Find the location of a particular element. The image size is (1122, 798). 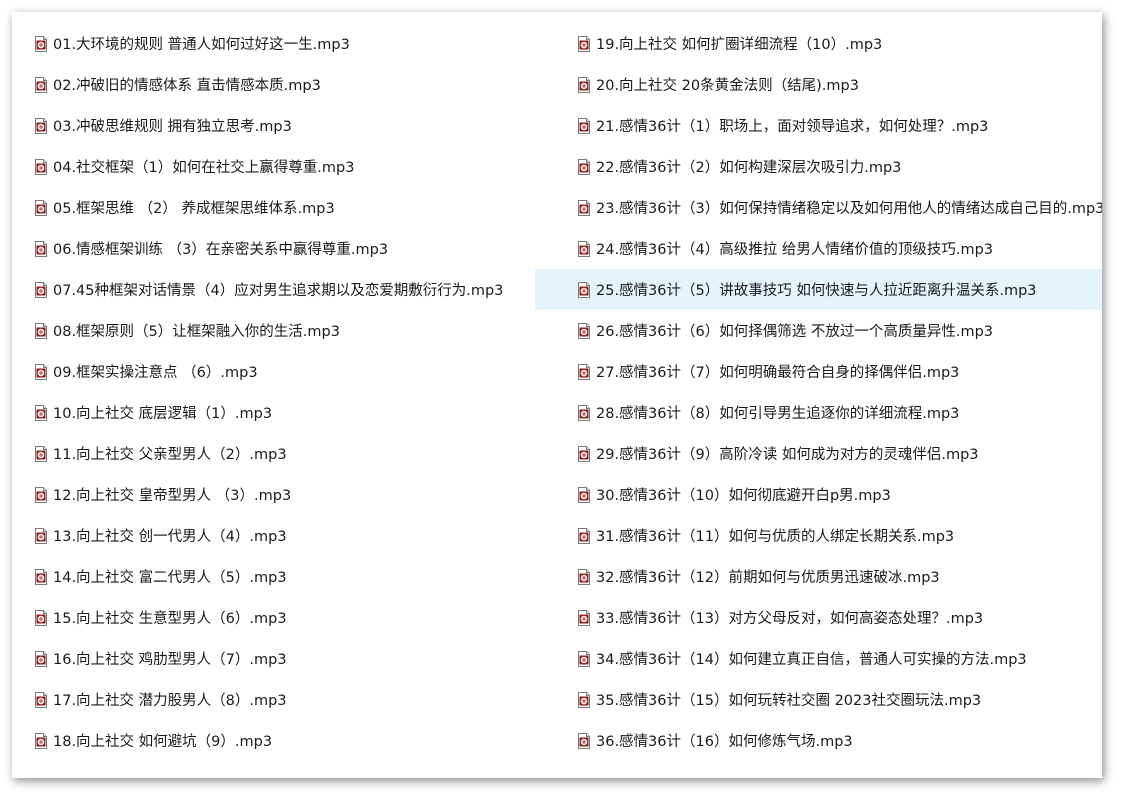

file-name: 13.向上社交 创一代男人（4）.mp3 is located at coordinates (170, 537).